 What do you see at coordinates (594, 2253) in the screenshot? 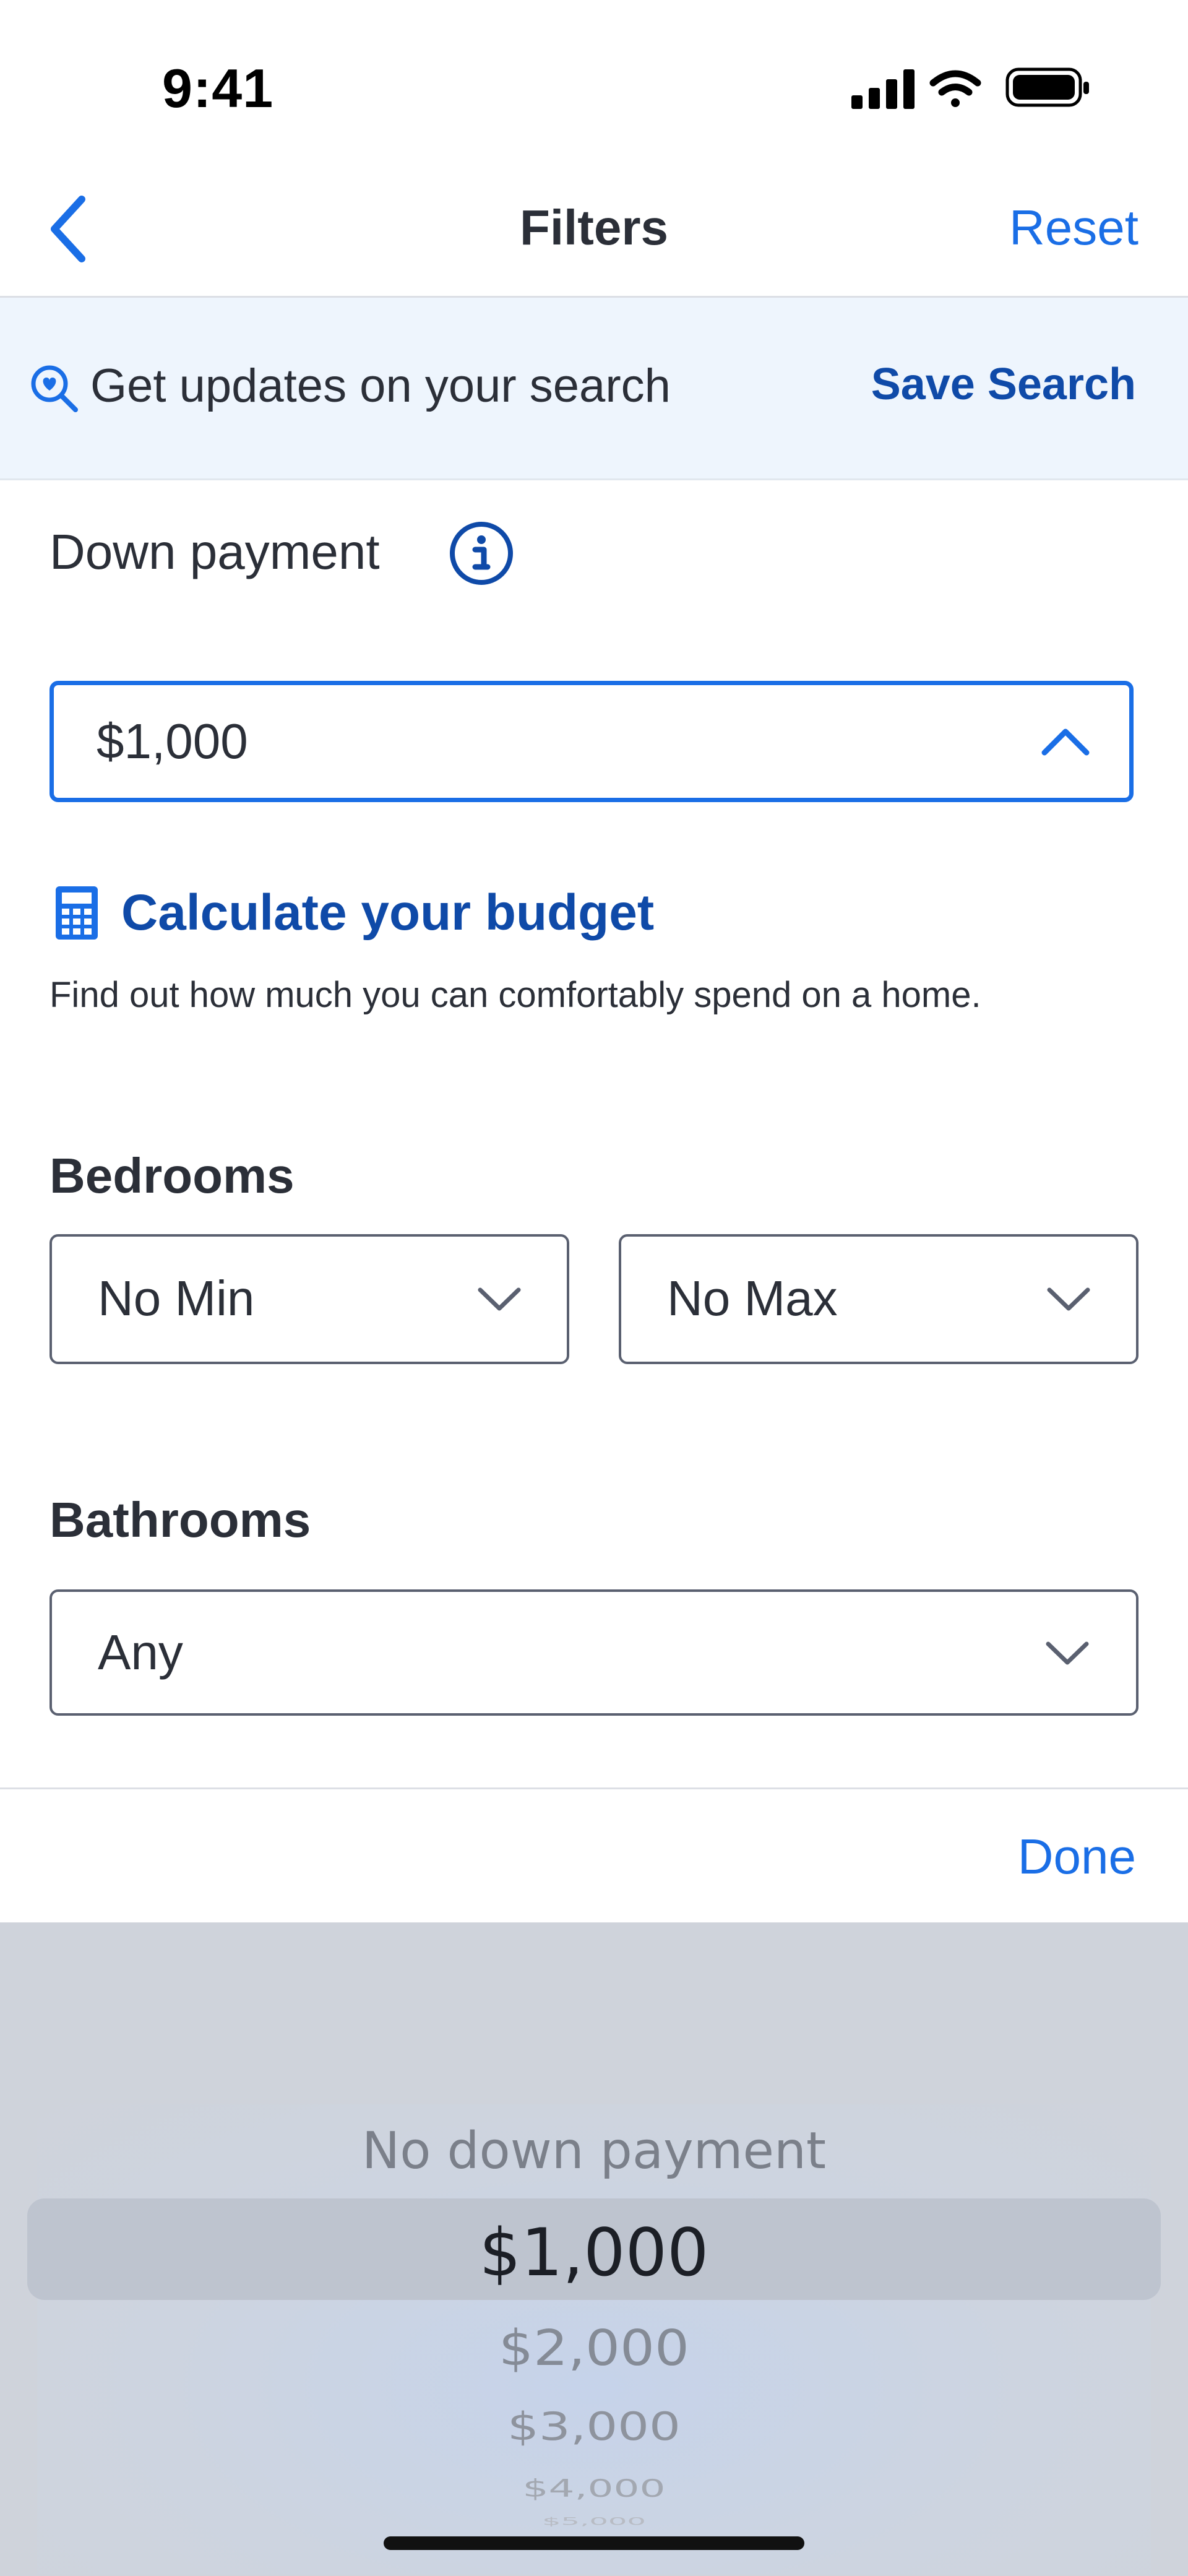
I see `picker-option-selected: $1,000` at bounding box center [594, 2253].